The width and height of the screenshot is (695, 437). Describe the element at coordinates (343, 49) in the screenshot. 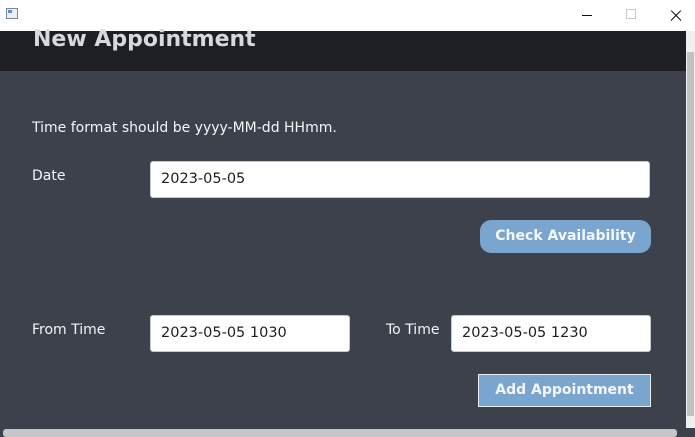

I see `page-header: New Appointment` at that location.